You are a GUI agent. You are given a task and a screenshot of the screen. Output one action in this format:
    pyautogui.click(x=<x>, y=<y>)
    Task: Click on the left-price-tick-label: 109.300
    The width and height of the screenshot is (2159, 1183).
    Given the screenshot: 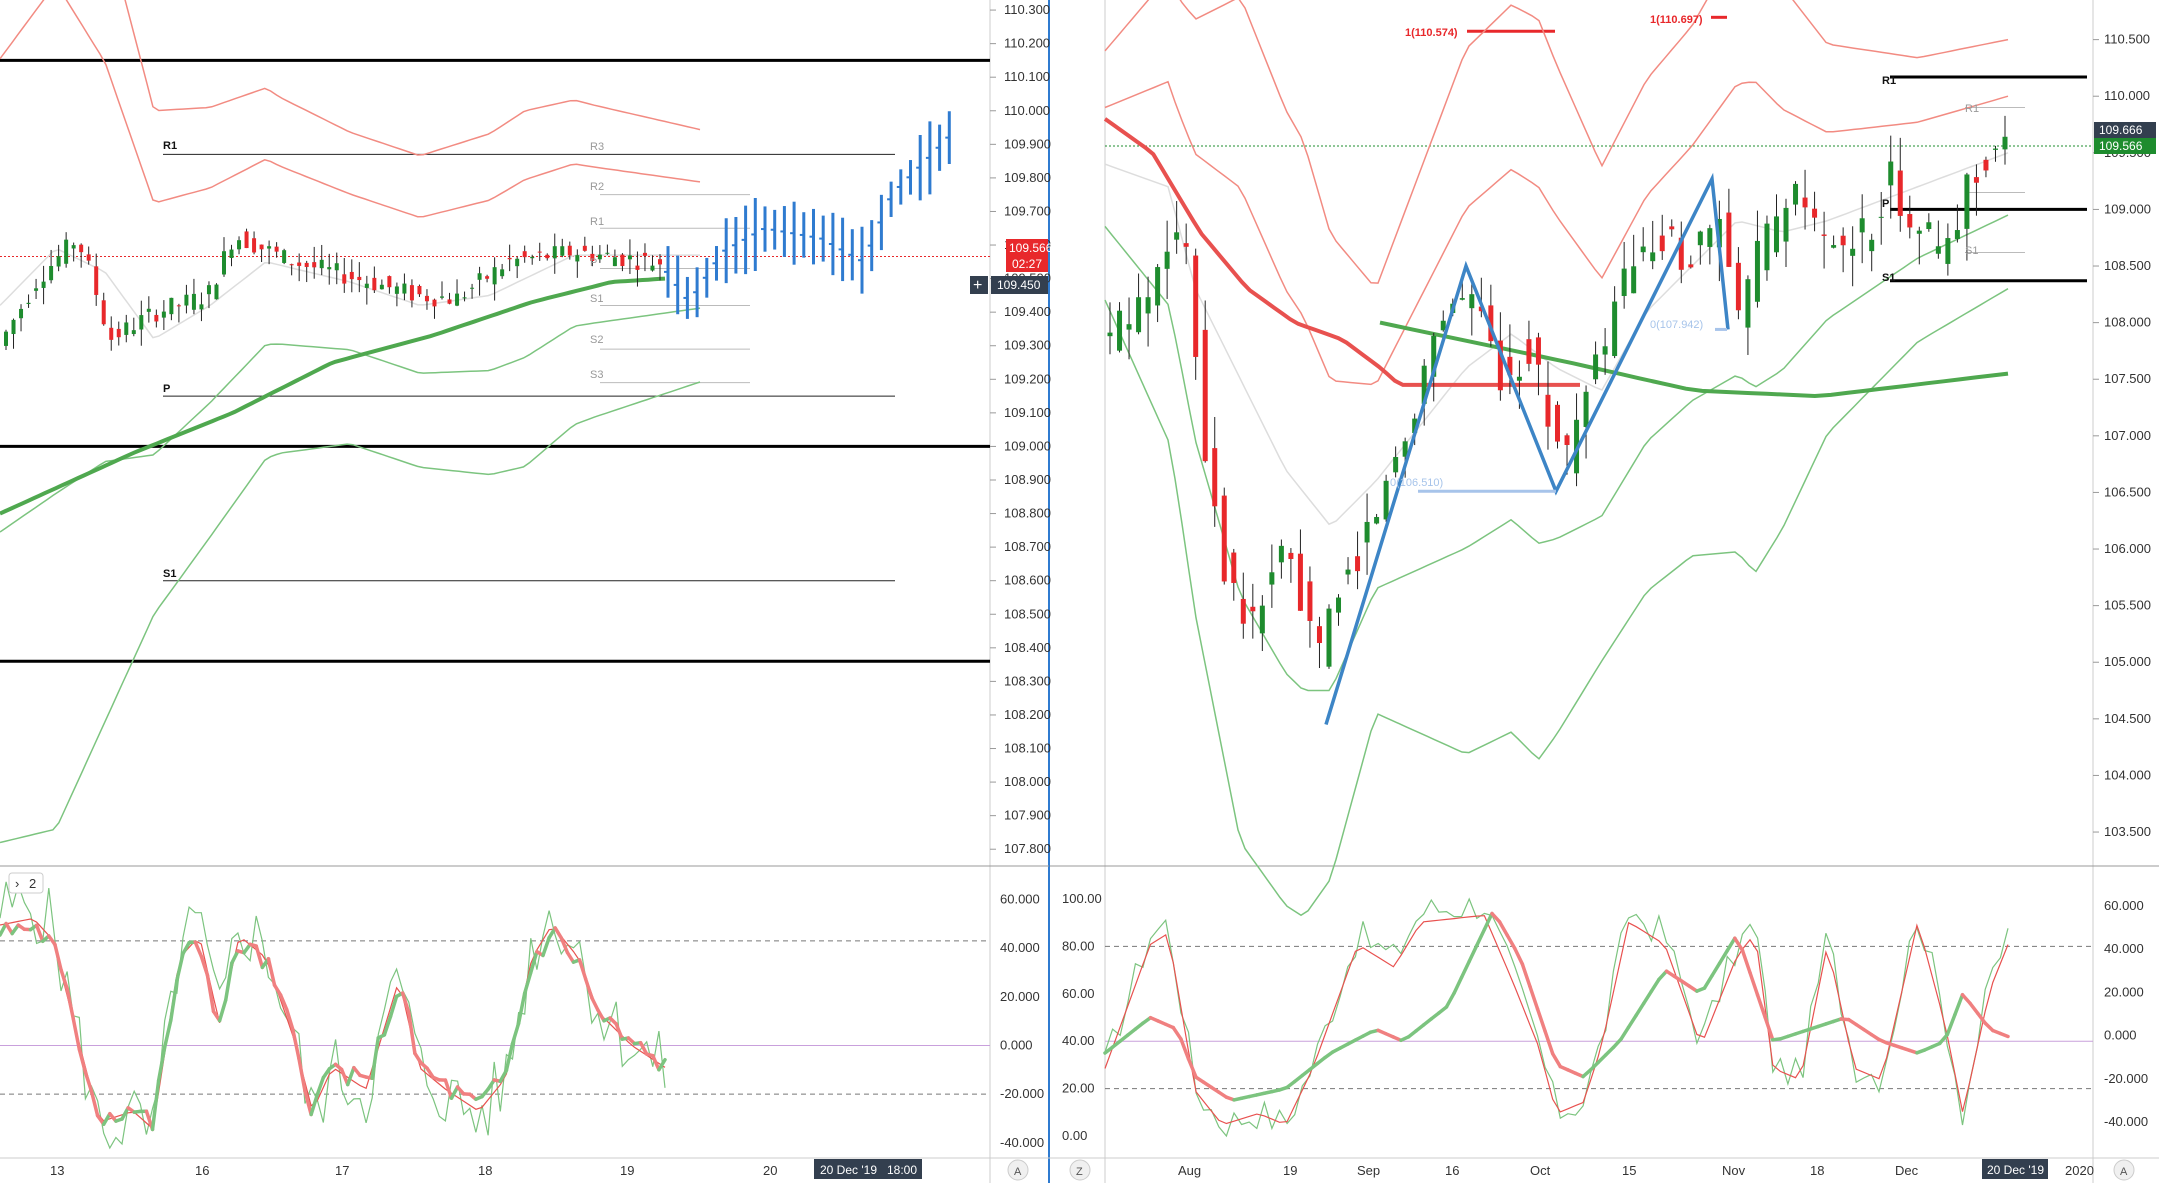 What is the action you would take?
    pyautogui.click(x=1027, y=345)
    